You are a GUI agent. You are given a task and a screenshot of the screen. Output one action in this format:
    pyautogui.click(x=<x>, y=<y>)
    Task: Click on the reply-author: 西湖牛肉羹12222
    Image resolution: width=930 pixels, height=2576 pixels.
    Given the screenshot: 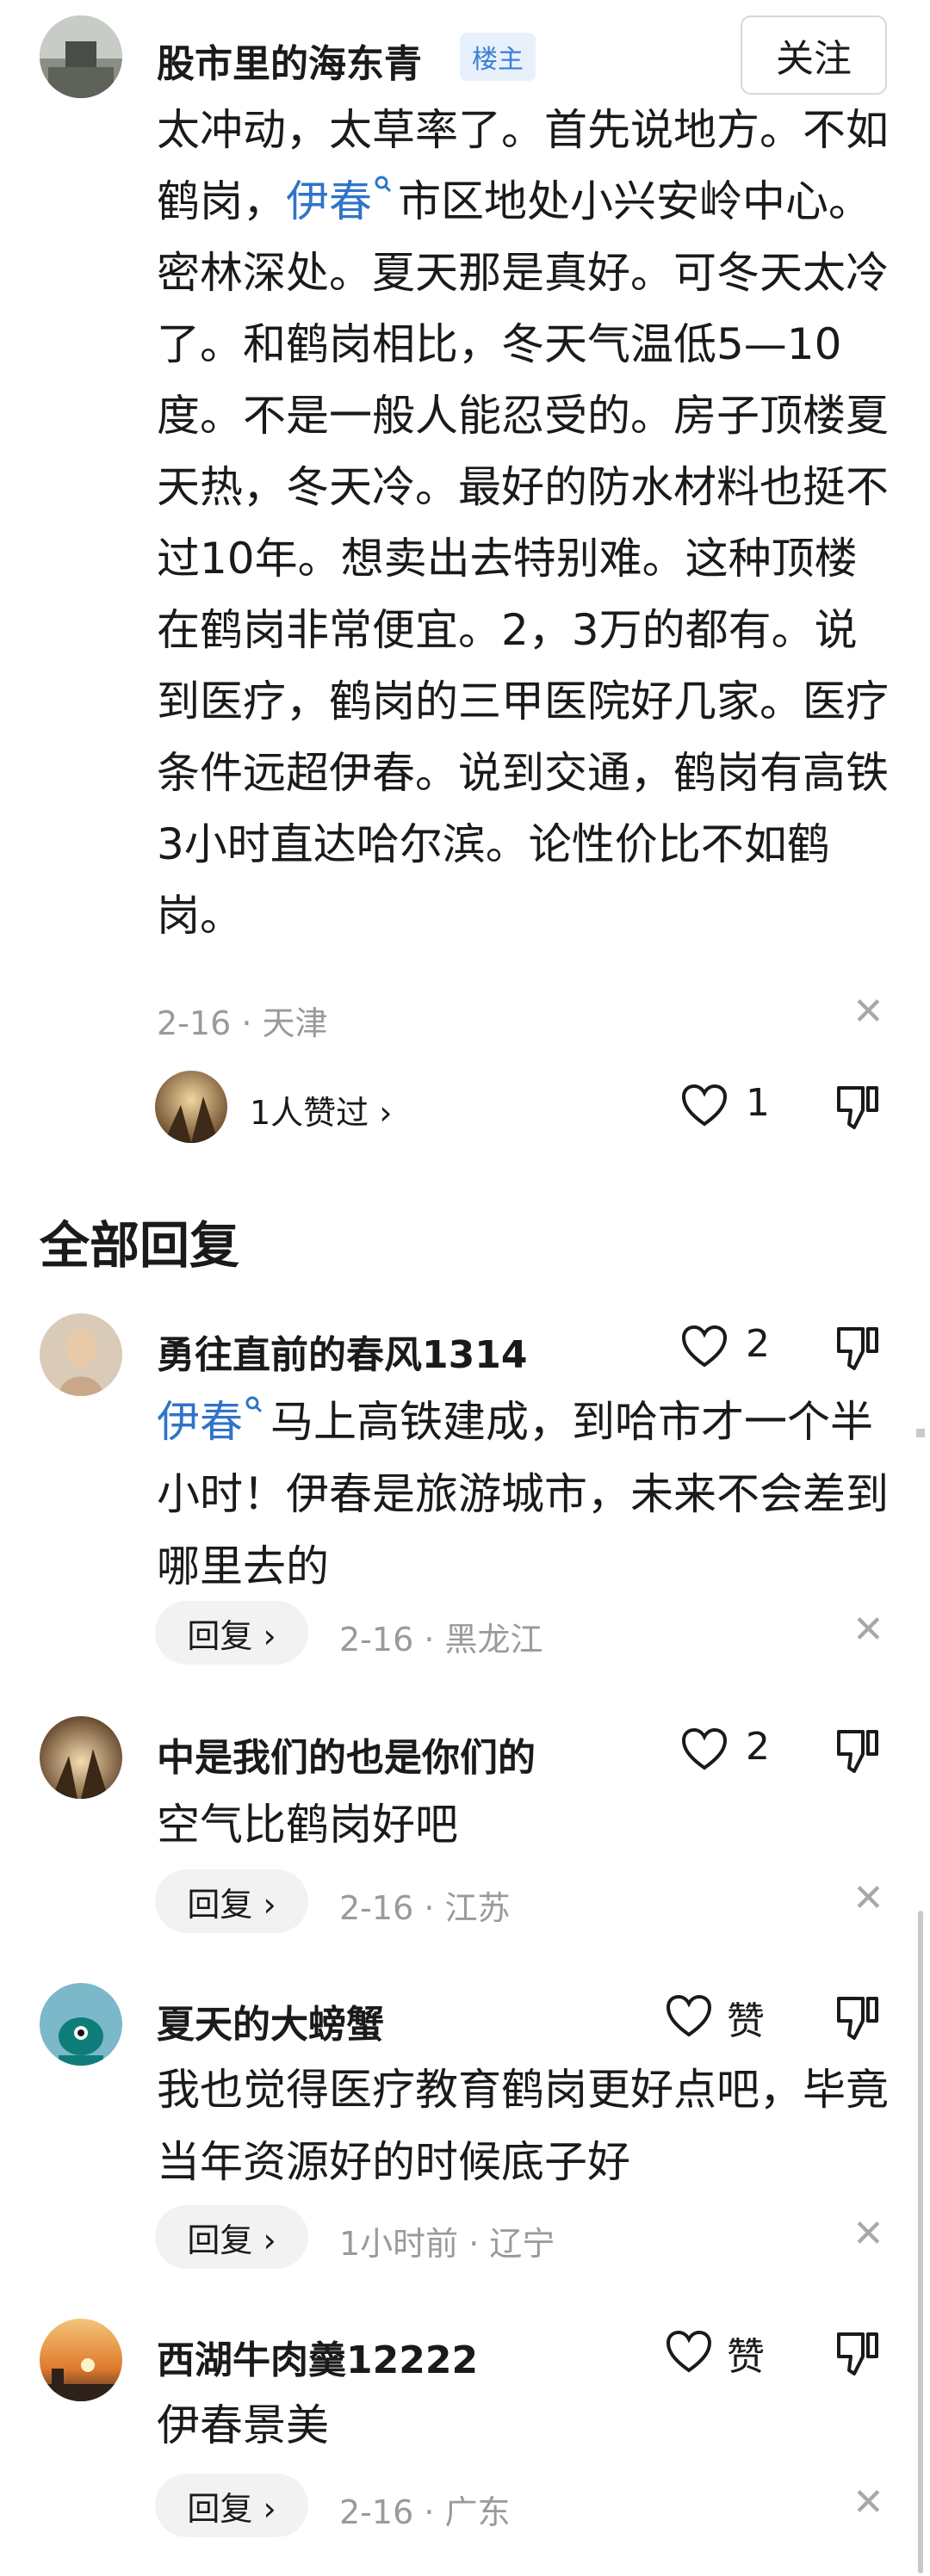 What is the action you would take?
    pyautogui.click(x=318, y=2356)
    